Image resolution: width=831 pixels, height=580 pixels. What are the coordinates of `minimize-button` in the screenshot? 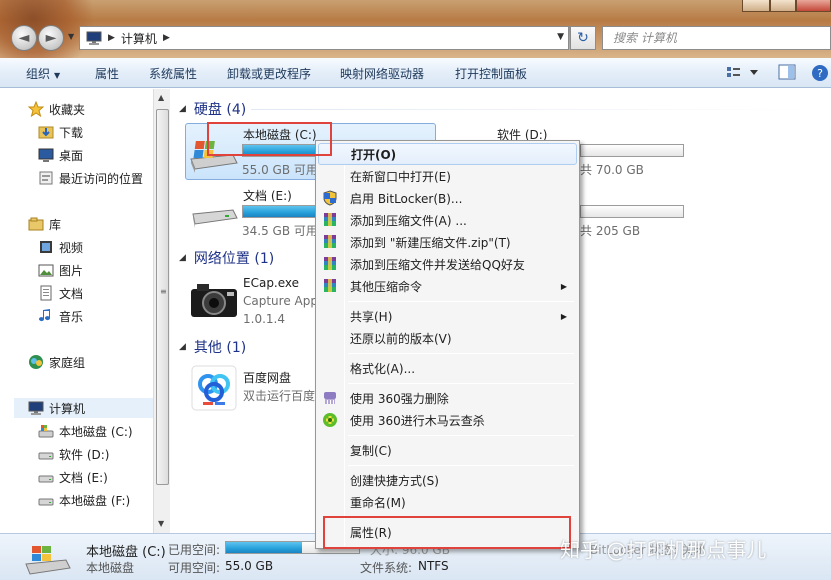 It's located at (756, 6).